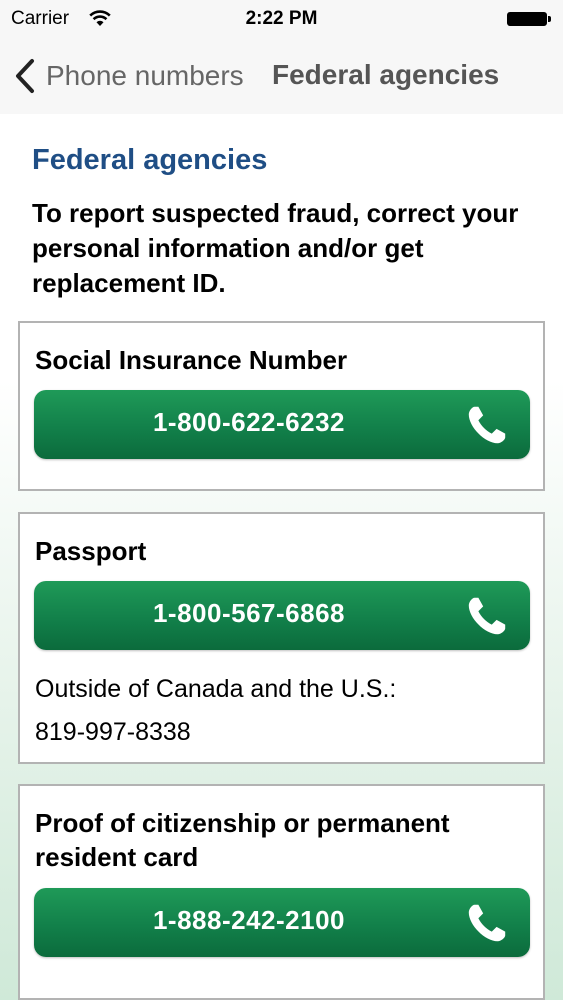 The image size is (563, 1000). What do you see at coordinates (249, 920) in the screenshot?
I see `phone-number: 1-888-242-2100` at bounding box center [249, 920].